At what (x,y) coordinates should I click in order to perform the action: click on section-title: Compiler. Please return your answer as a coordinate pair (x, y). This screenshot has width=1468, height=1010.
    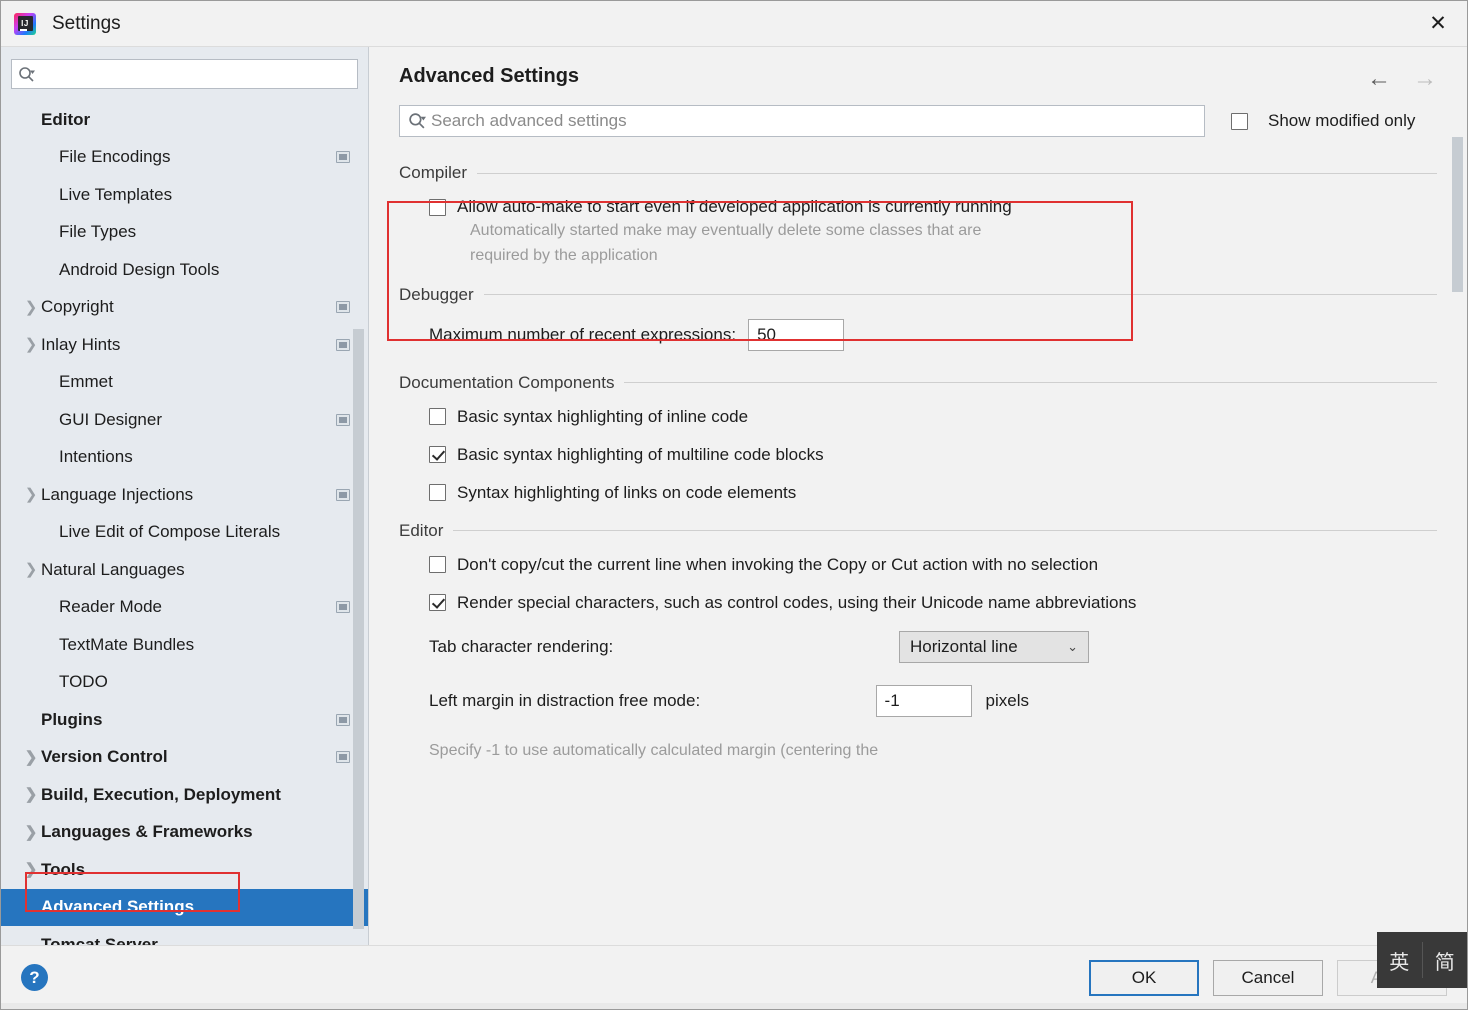
    Looking at the image, I should click on (433, 172).